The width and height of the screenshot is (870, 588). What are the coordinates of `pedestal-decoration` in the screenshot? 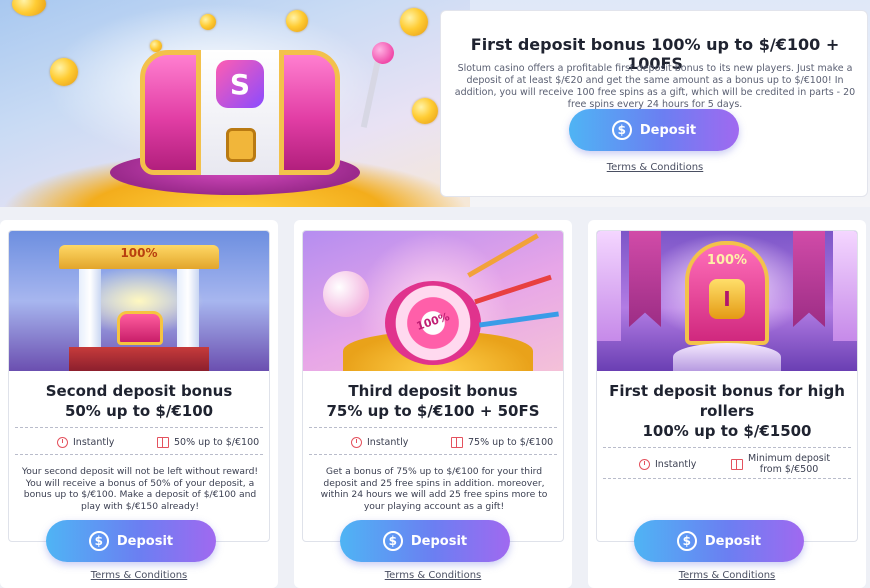 It's located at (727, 357).